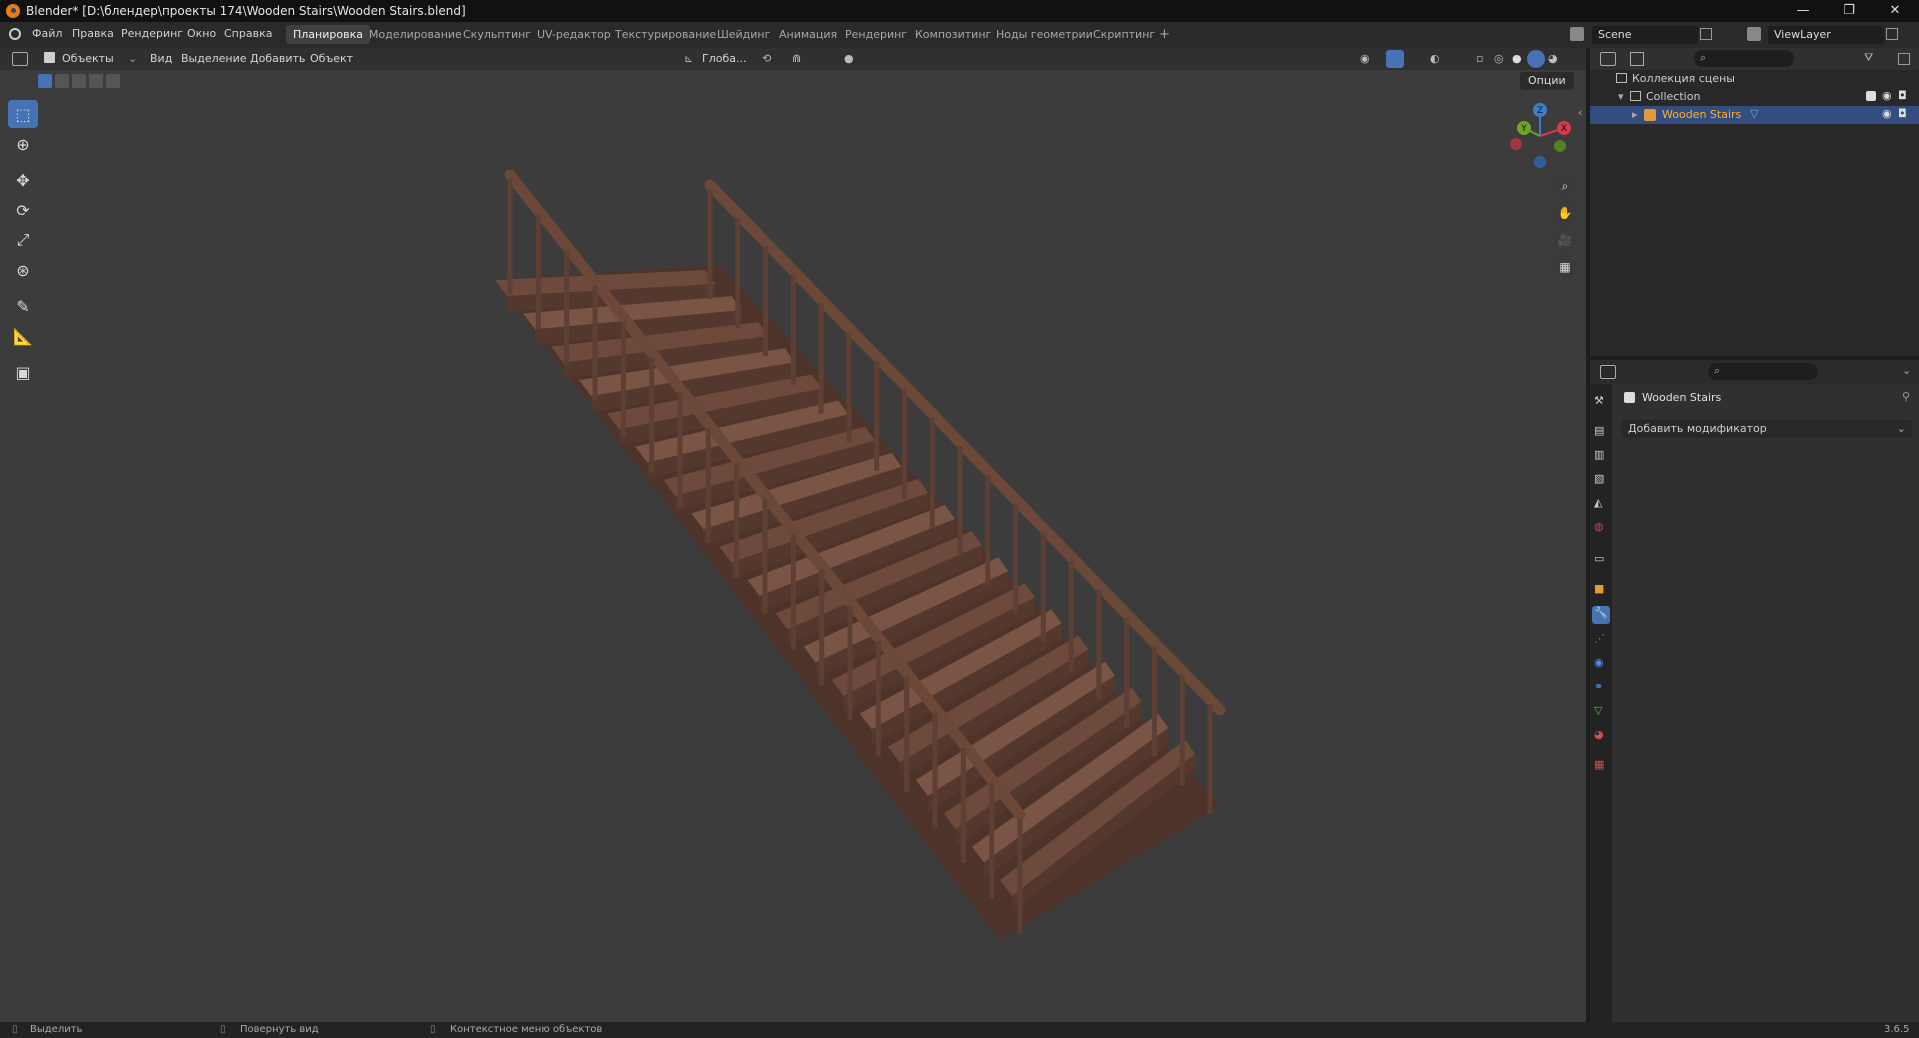 The image size is (1919, 1038). I want to click on minimize-button: —, so click(1803, 11).